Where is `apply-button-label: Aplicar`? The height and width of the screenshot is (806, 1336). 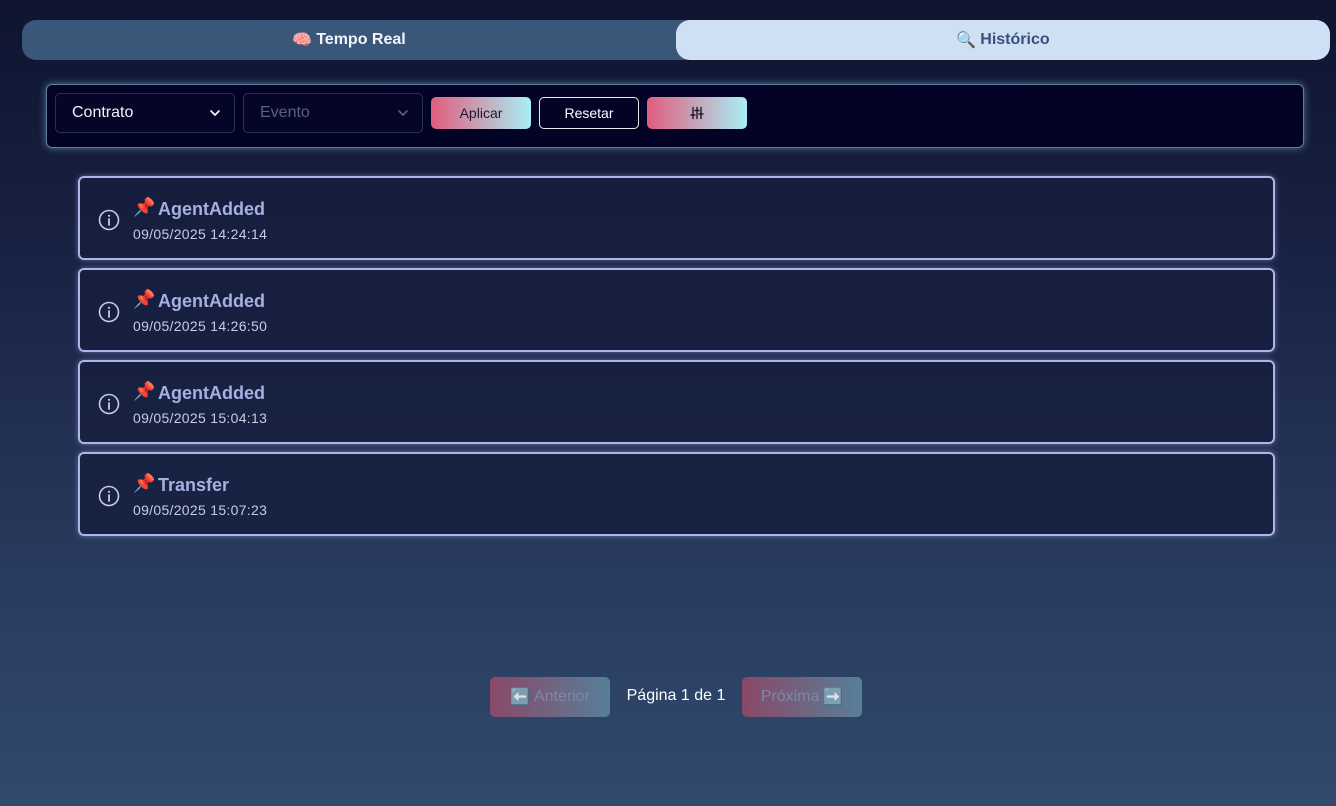 apply-button-label: Aplicar is located at coordinates (481, 113).